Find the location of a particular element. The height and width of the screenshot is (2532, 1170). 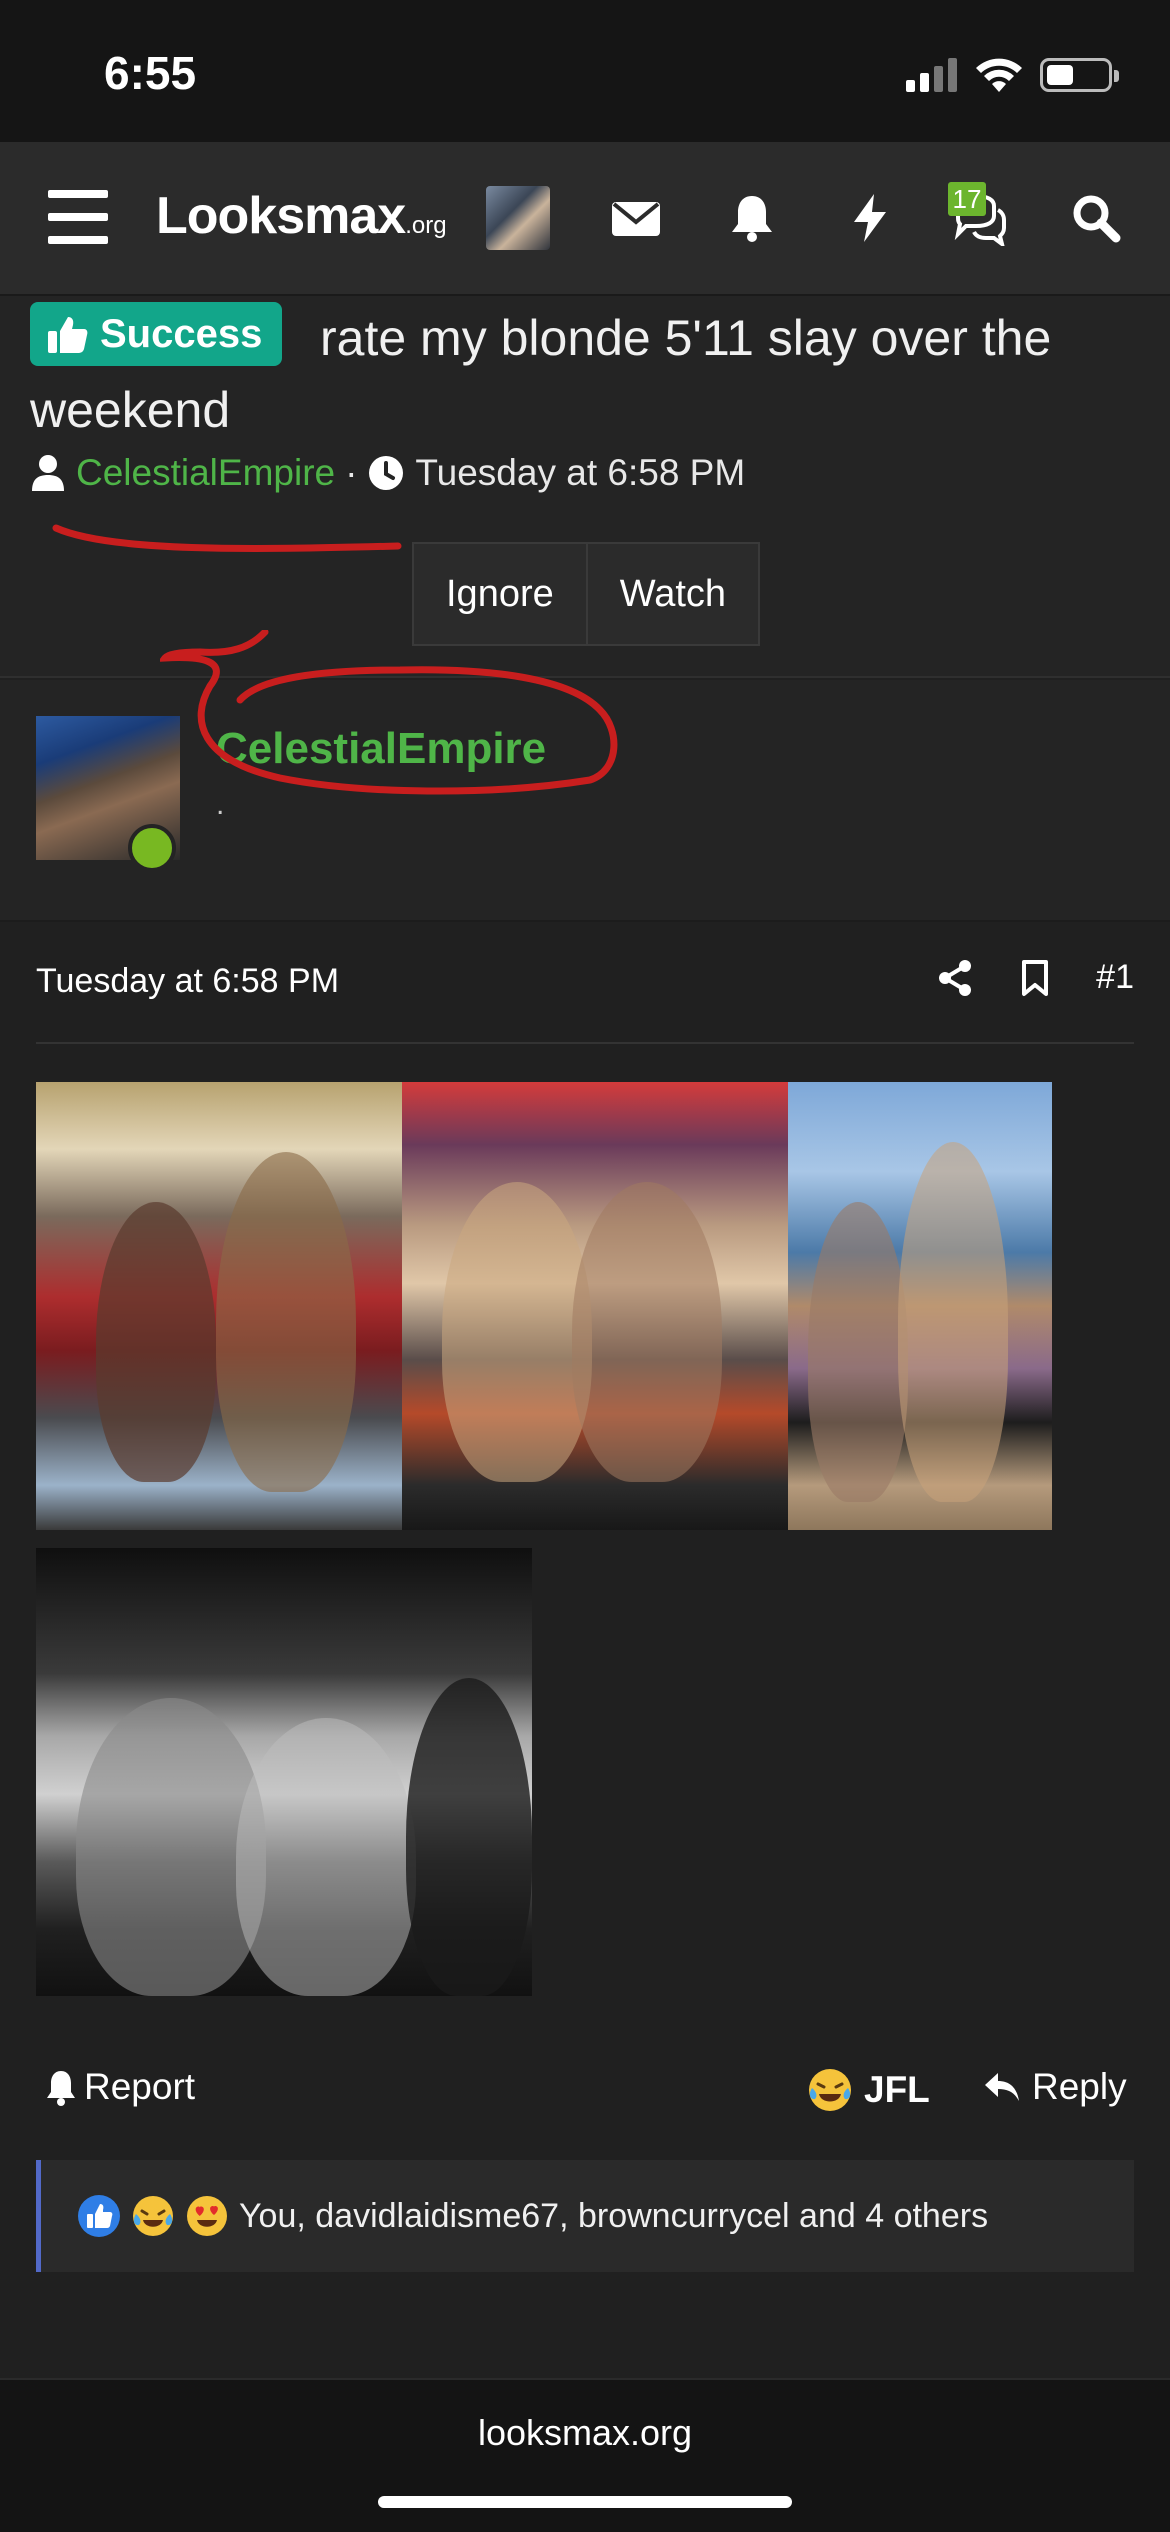

thread-meta: CelestialEmpire · Tuesday at 6:58 PM is located at coordinates (387, 473).